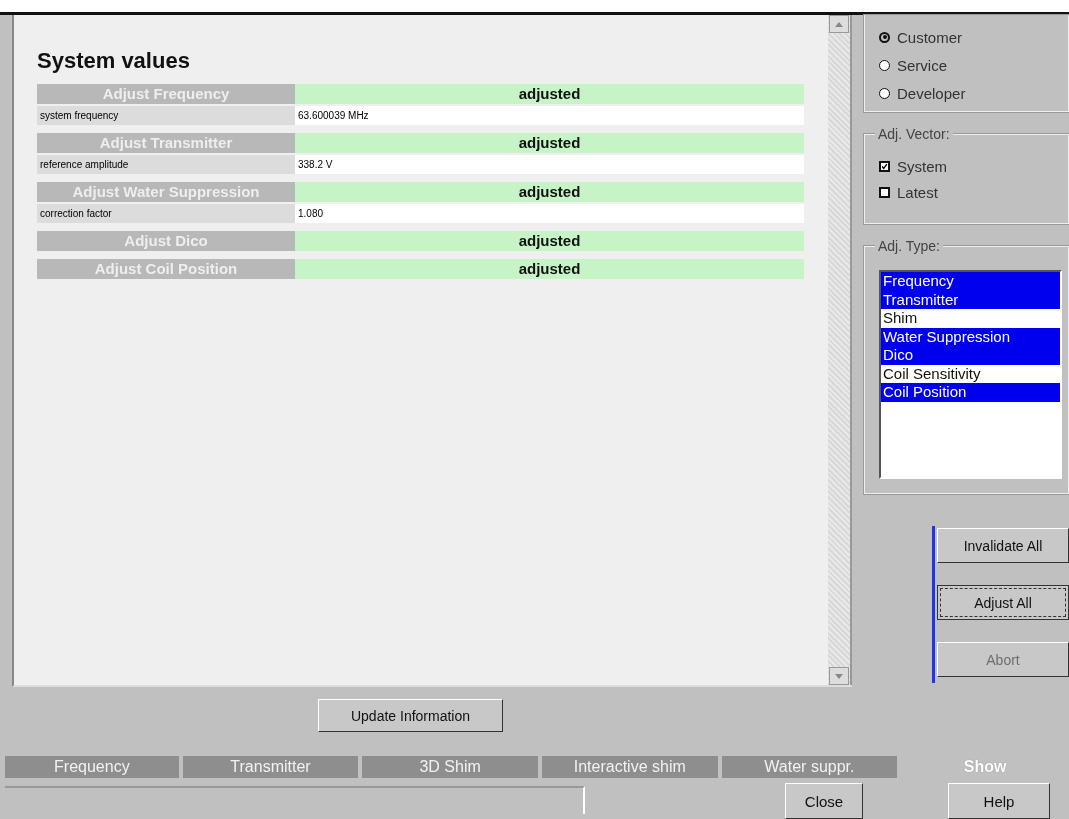 The width and height of the screenshot is (1069, 819). I want to click on action-button: Adjust All, so click(1003, 602).